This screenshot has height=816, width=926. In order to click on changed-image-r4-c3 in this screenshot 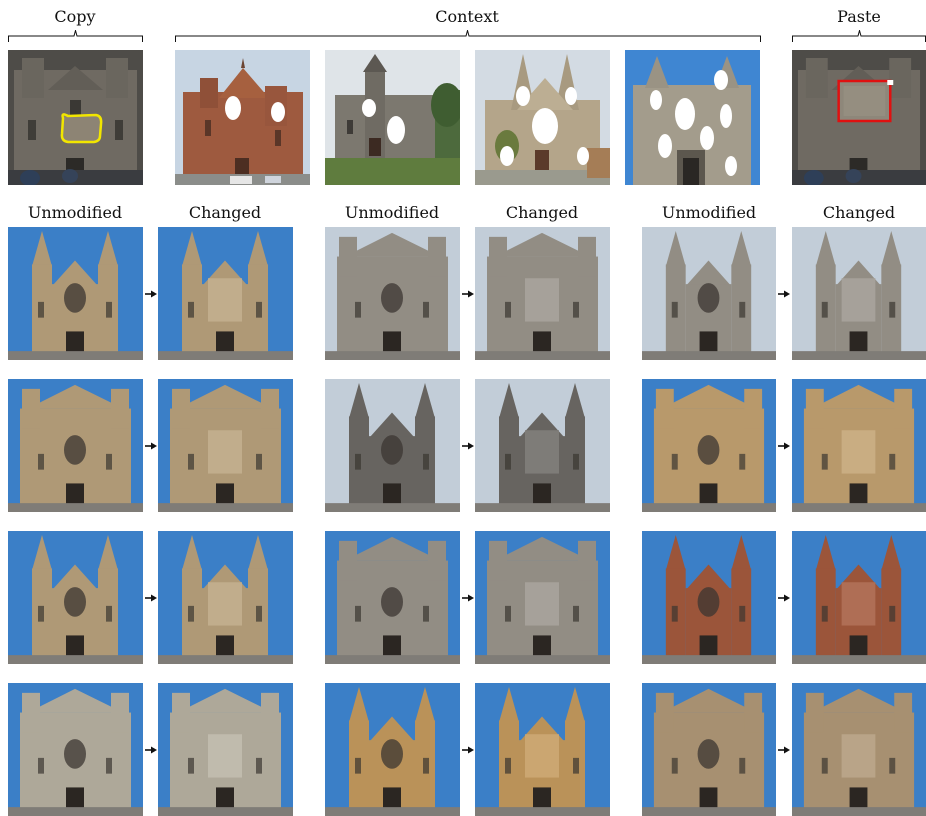, I will do `click(859, 749)`.